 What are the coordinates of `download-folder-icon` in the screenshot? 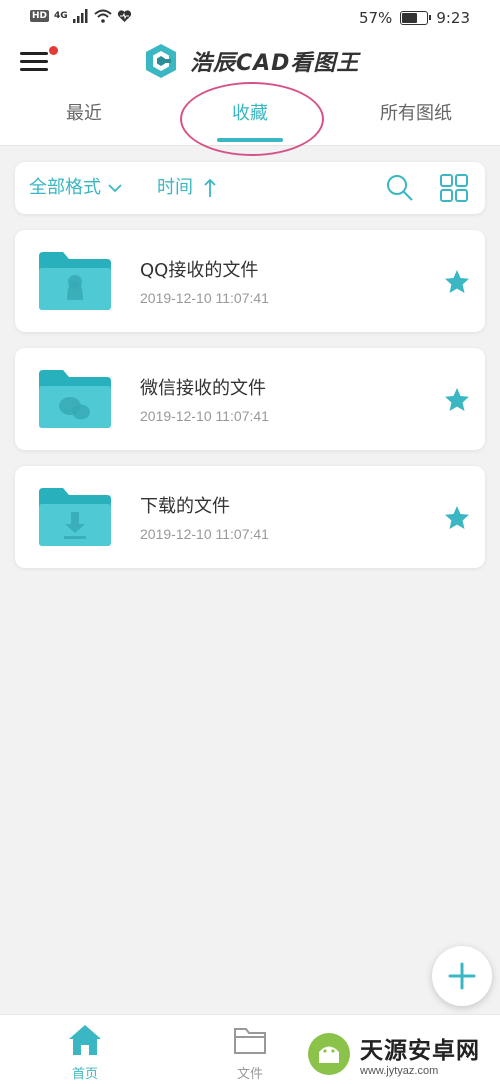 It's located at (75, 517).